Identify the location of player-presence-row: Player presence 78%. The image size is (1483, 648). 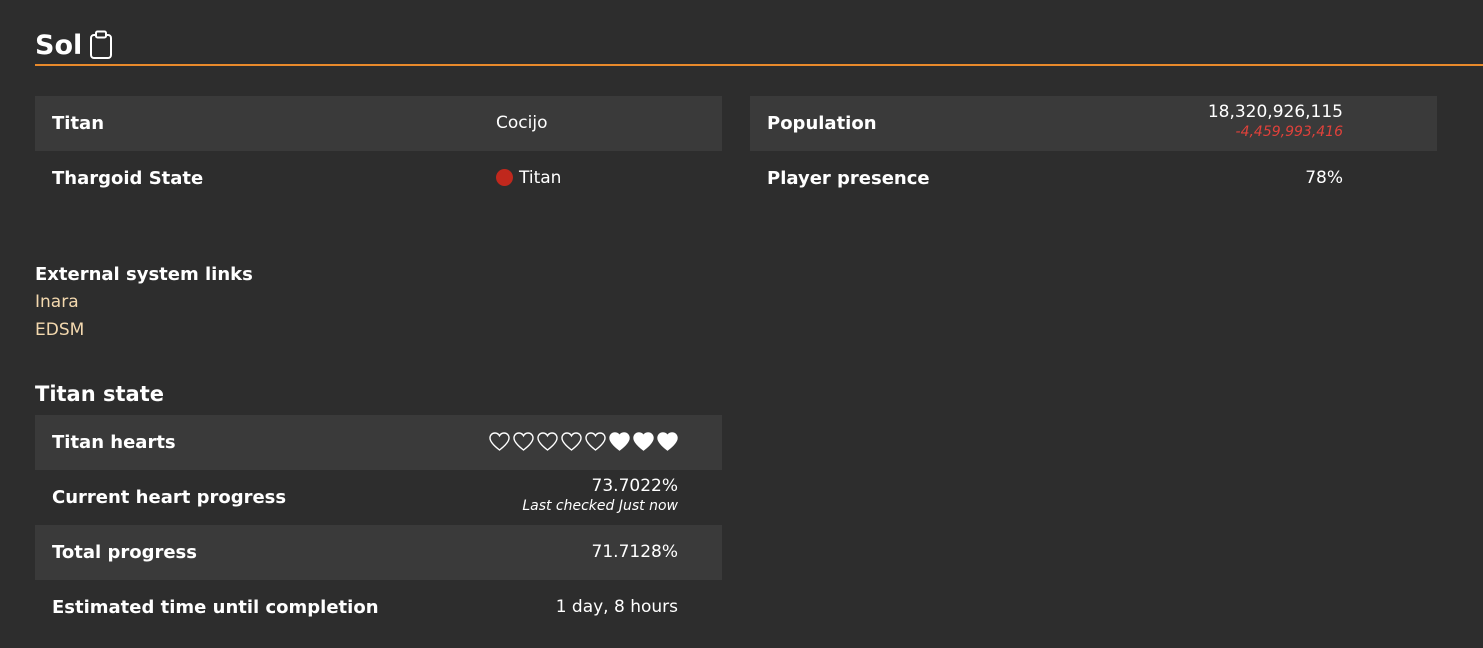
(1093, 178).